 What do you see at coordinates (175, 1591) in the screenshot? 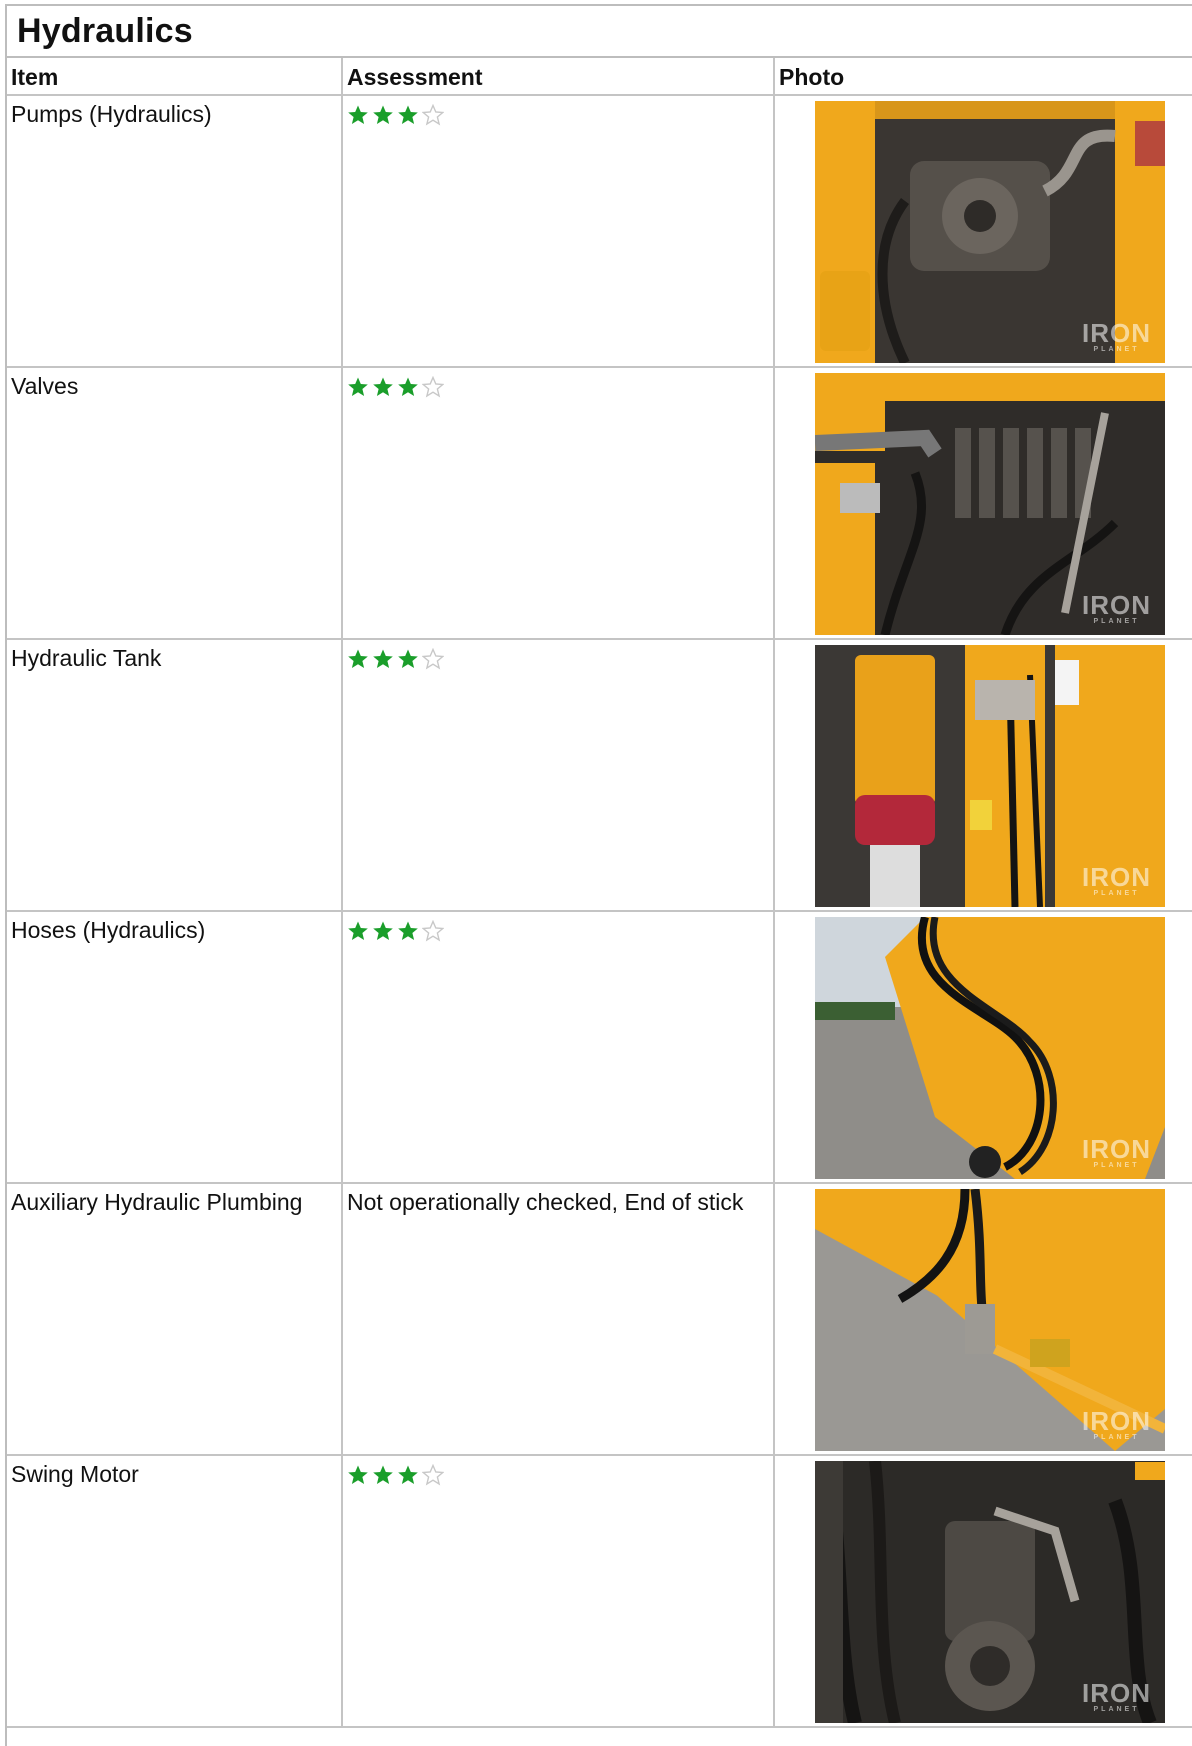
I see `item-name: Swing Motor` at bounding box center [175, 1591].